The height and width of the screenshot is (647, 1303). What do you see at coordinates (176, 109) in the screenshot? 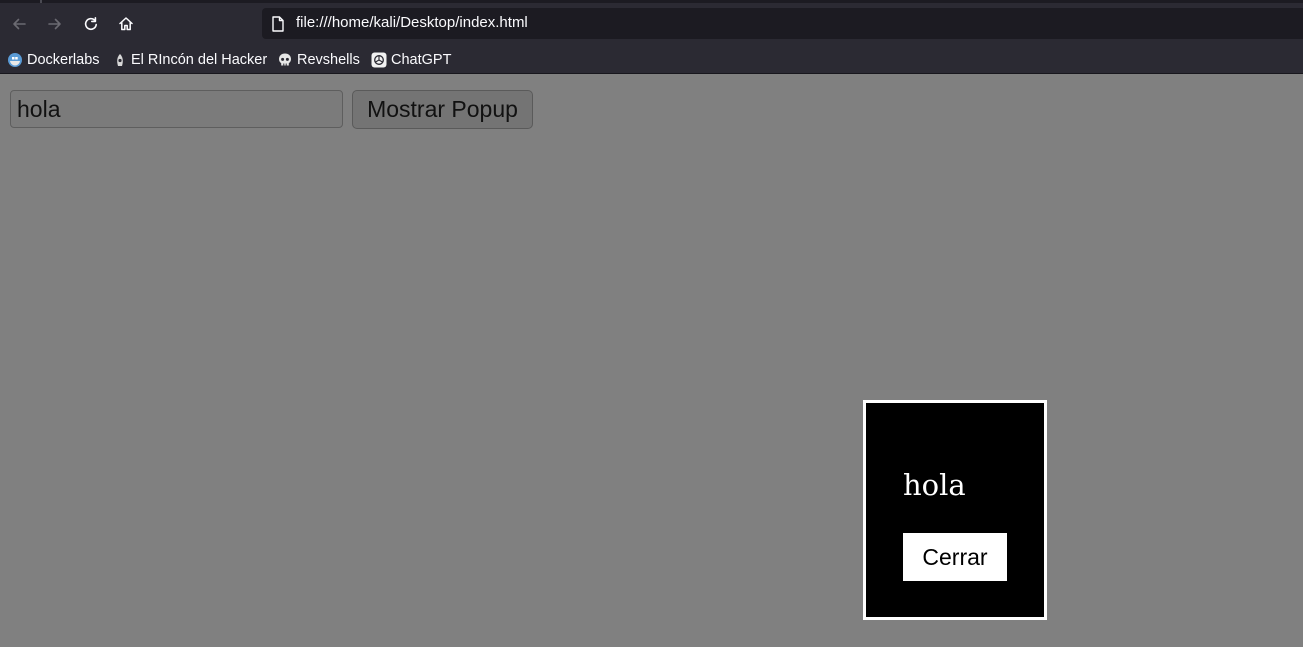
I see `popup-text-input` at bounding box center [176, 109].